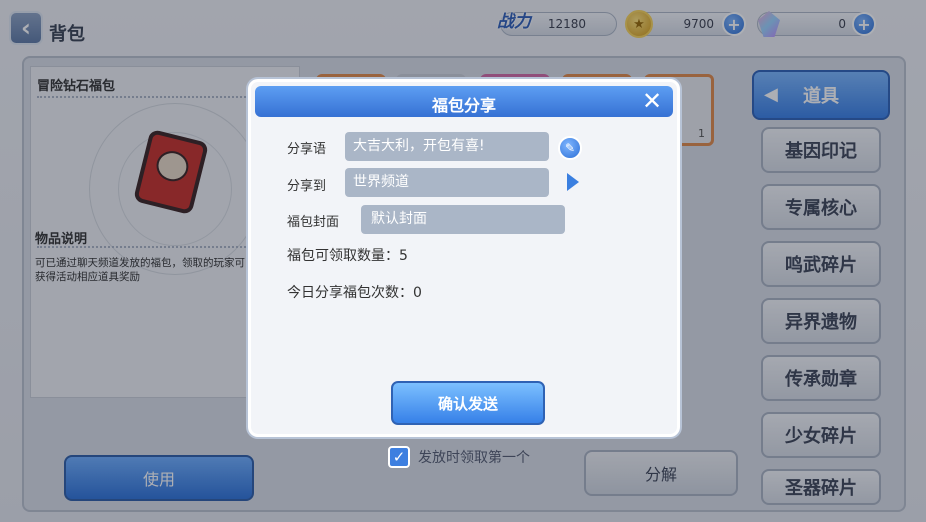 The height and width of the screenshot is (522, 926). What do you see at coordinates (313, 222) in the screenshot?
I see `cover-label: 福包封面` at bounding box center [313, 222].